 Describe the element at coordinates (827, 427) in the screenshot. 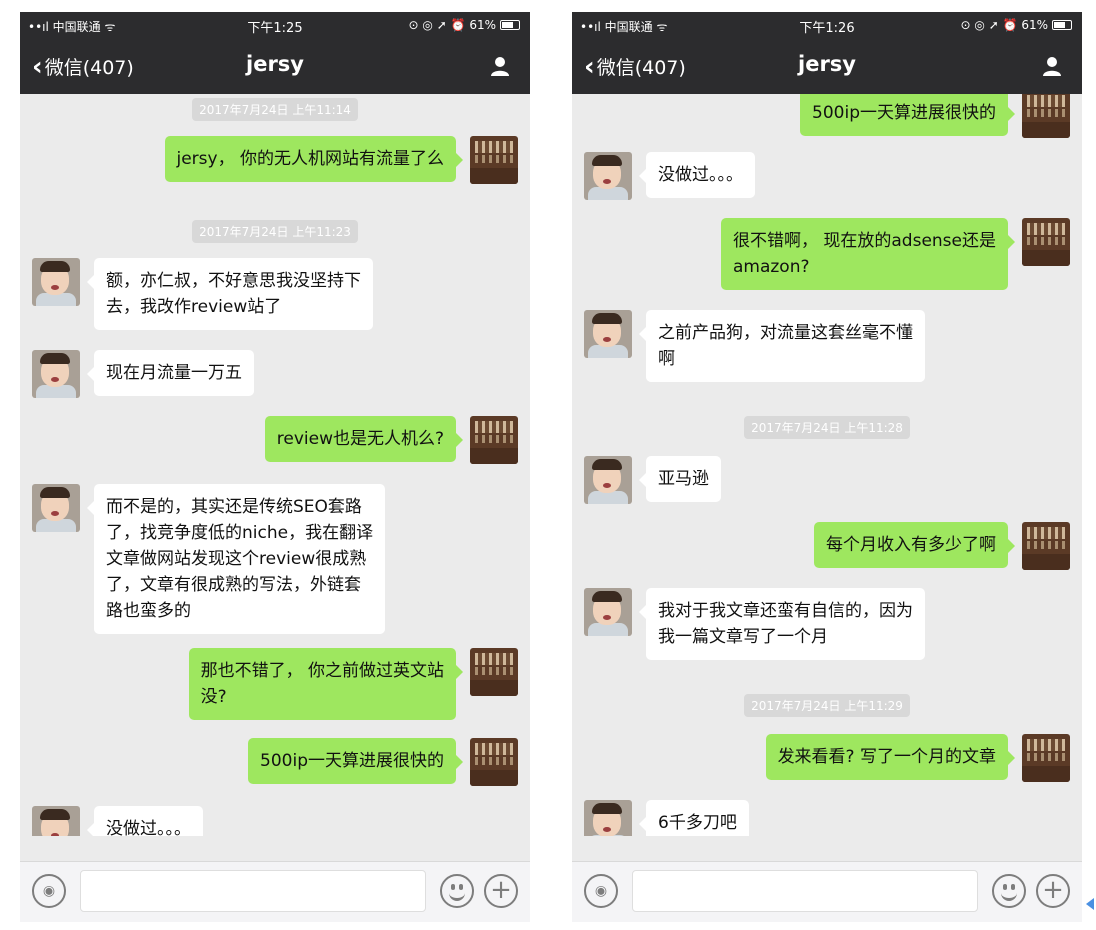

I see `timestamp: 2017年7月24日 上午11:28` at that location.